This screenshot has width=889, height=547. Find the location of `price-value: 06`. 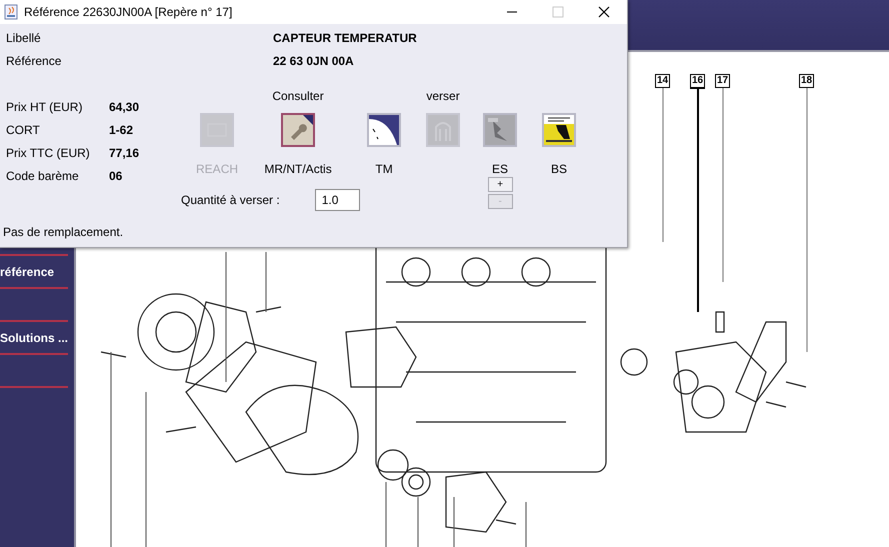

price-value: 06 is located at coordinates (115, 175).